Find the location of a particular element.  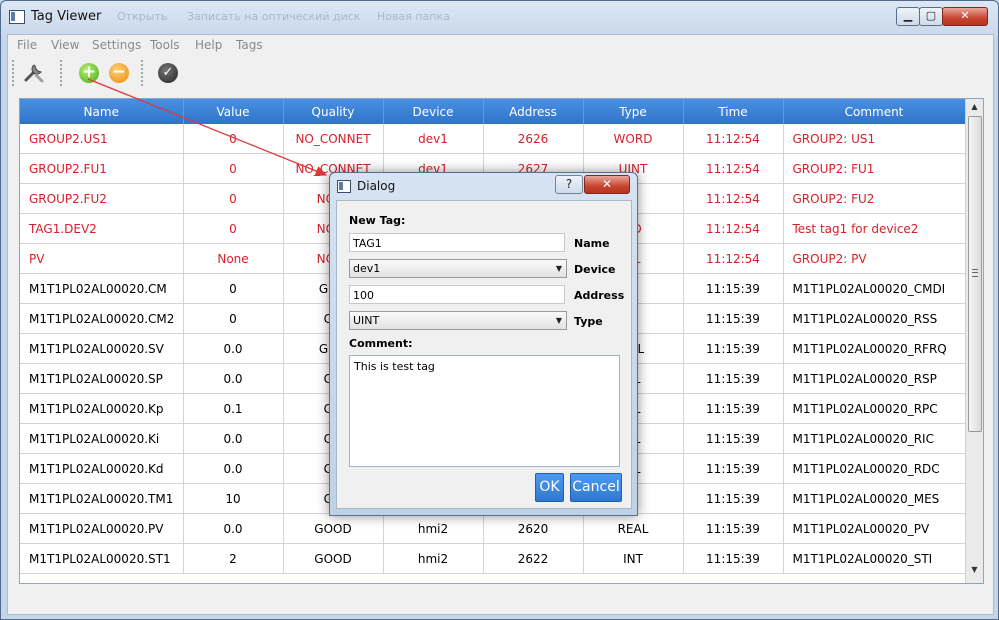

cell-value: 0.1 is located at coordinates (233, 408).